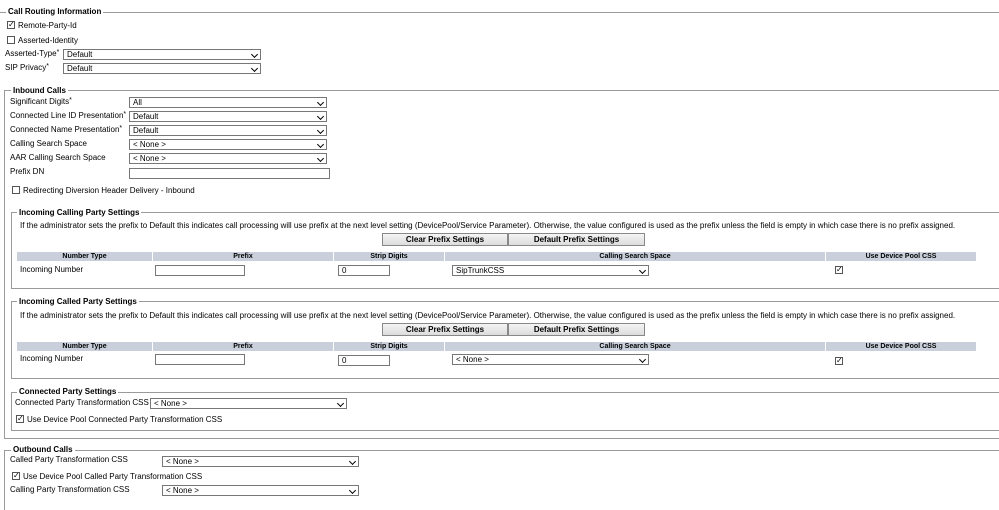  Describe the element at coordinates (635, 256) in the screenshot. I see `header-calling-search-space: Calling Search Space` at that location.